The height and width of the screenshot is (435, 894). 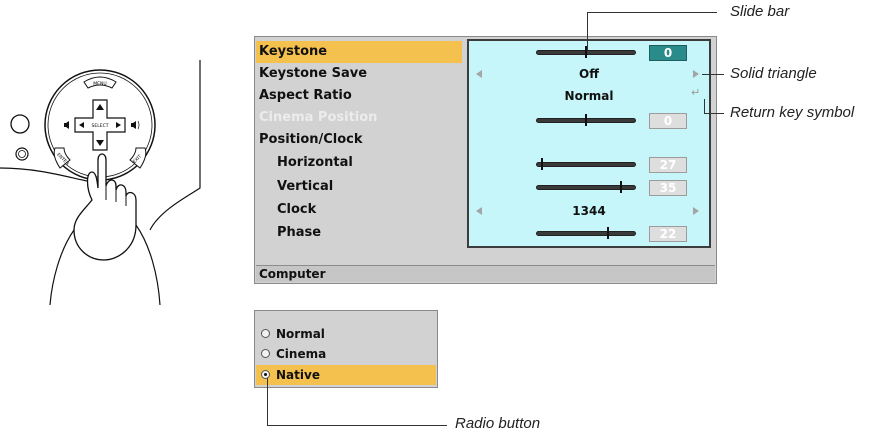 What do you see at coordinates (621, 187) in the screenshot?
I see `vertical-slider-thumb` at bounding box center [621, 187].